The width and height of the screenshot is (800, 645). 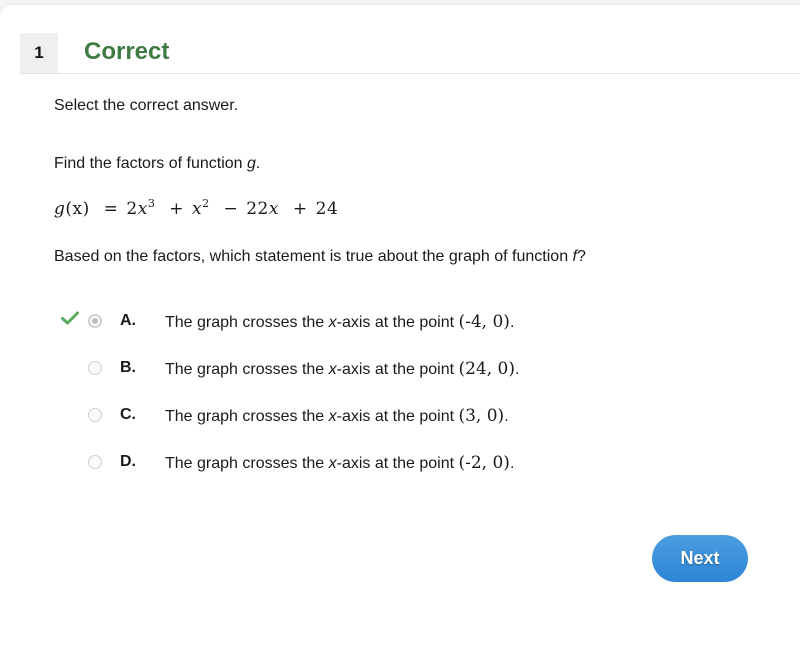 What do you see at coordinates (77, 209) in the screenshot?
I see `eq-argument: (x)` at bounding box center [77, 209].